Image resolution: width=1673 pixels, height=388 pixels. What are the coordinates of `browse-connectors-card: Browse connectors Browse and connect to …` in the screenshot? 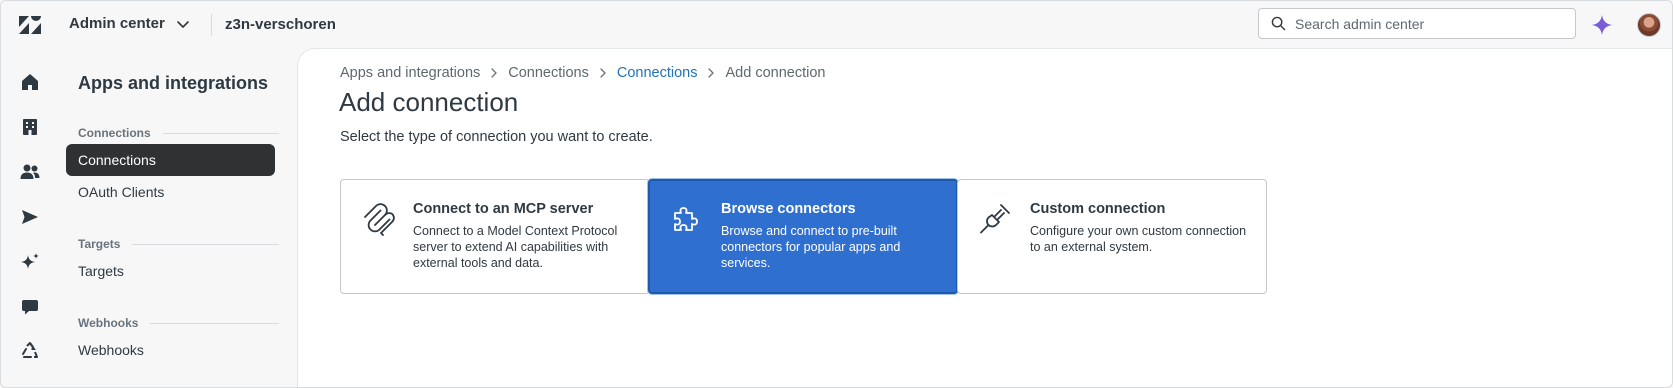 It's located at (803, 236).